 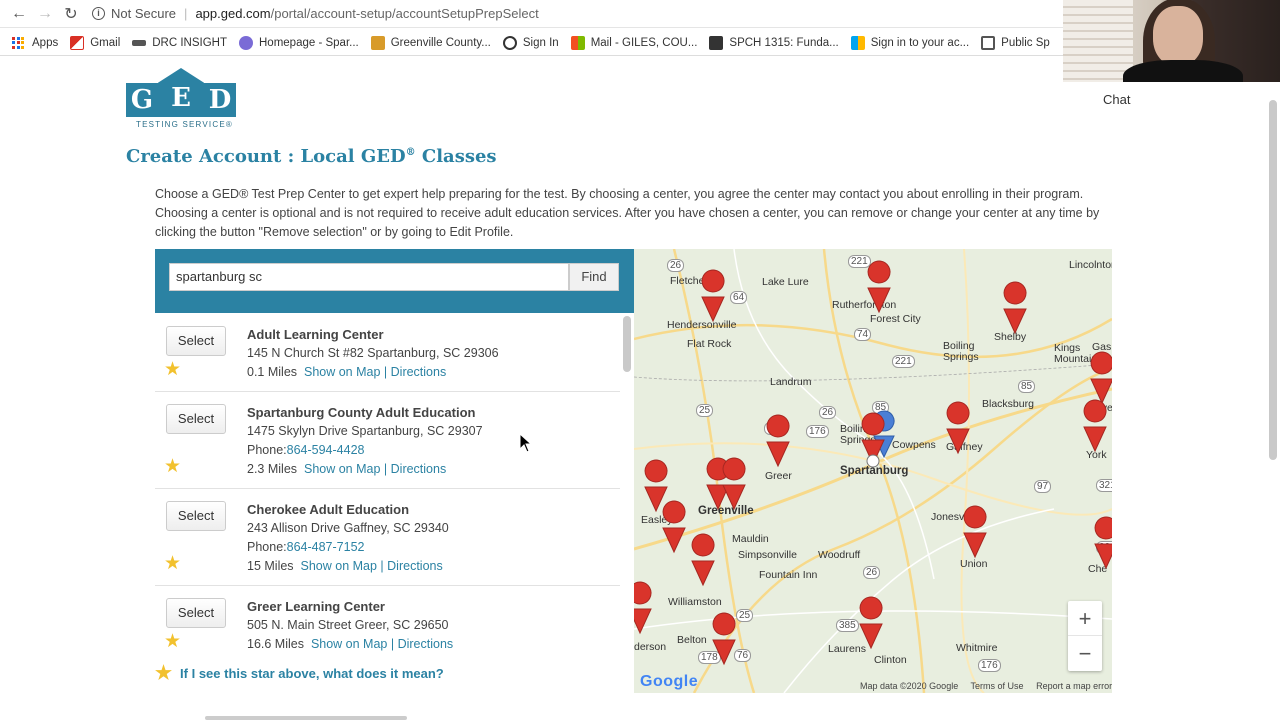 I want to click on mouse-cursor-icon, so click(x=526, y=443).